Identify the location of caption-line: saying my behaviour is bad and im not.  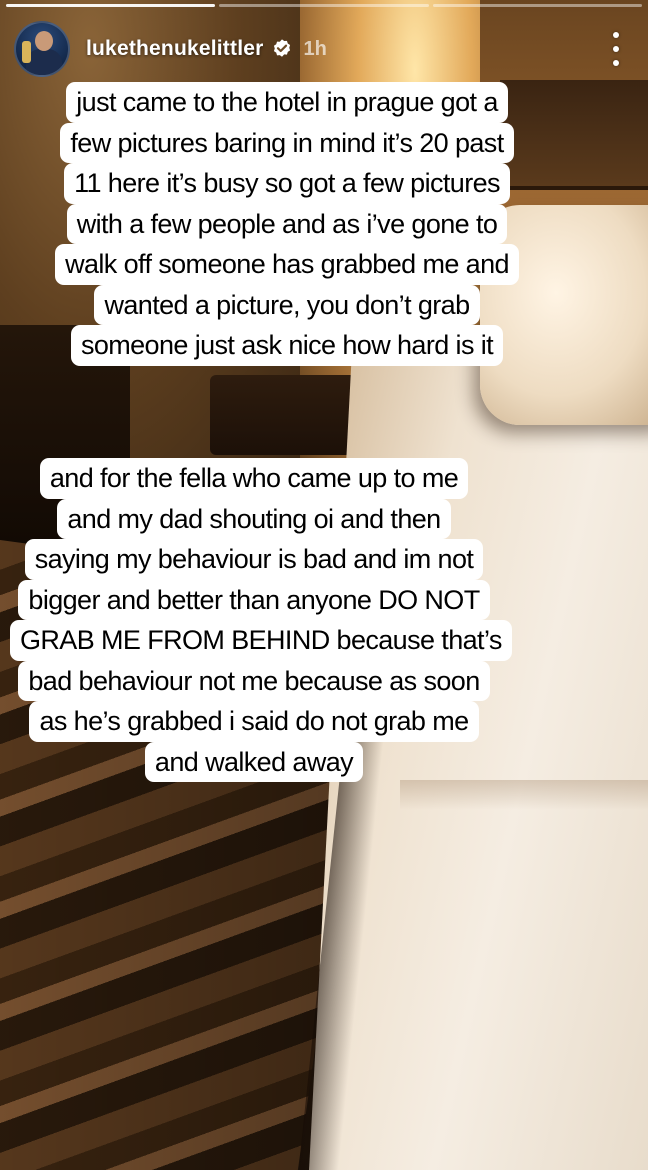
(254, 559).